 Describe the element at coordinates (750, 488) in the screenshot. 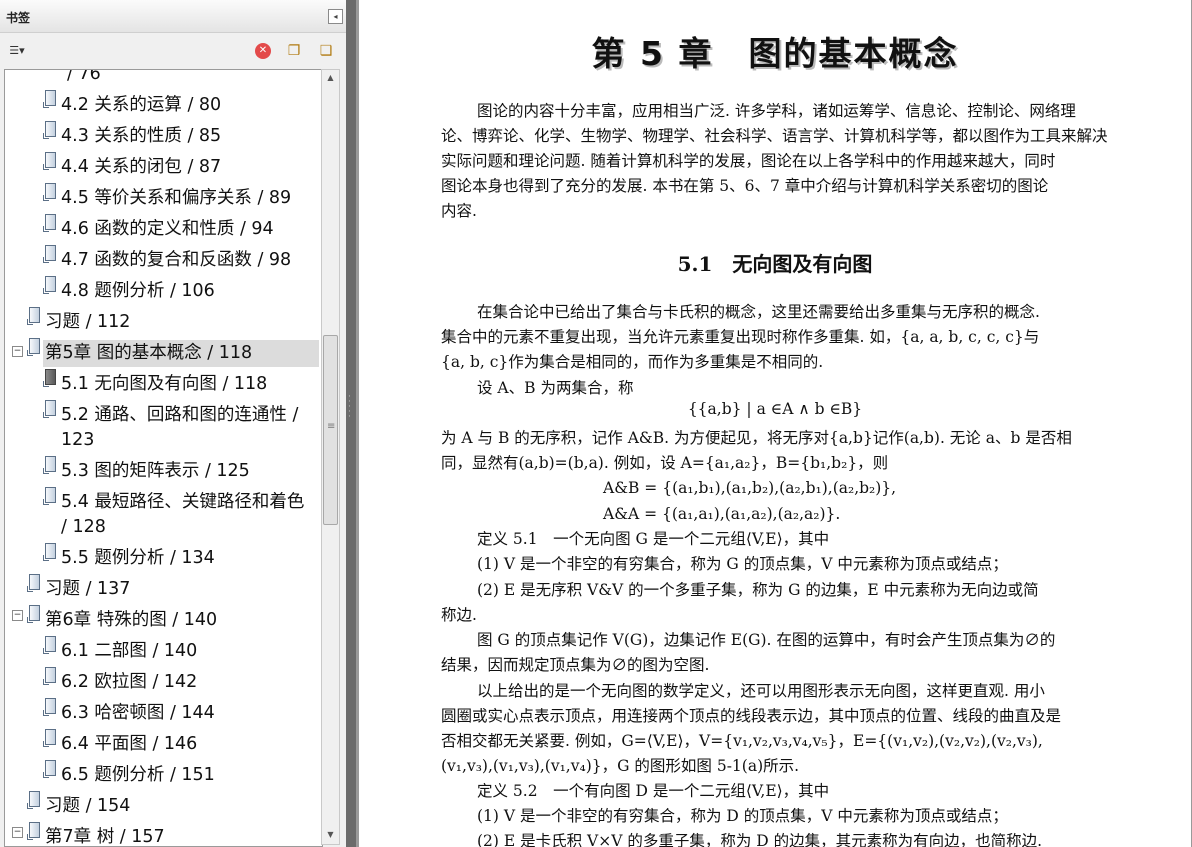

I see `formula-line: A&B = {(a₁,b₁),(a₁,b₂),(a₂,b₁),(a₂,b₂)},` at that location.